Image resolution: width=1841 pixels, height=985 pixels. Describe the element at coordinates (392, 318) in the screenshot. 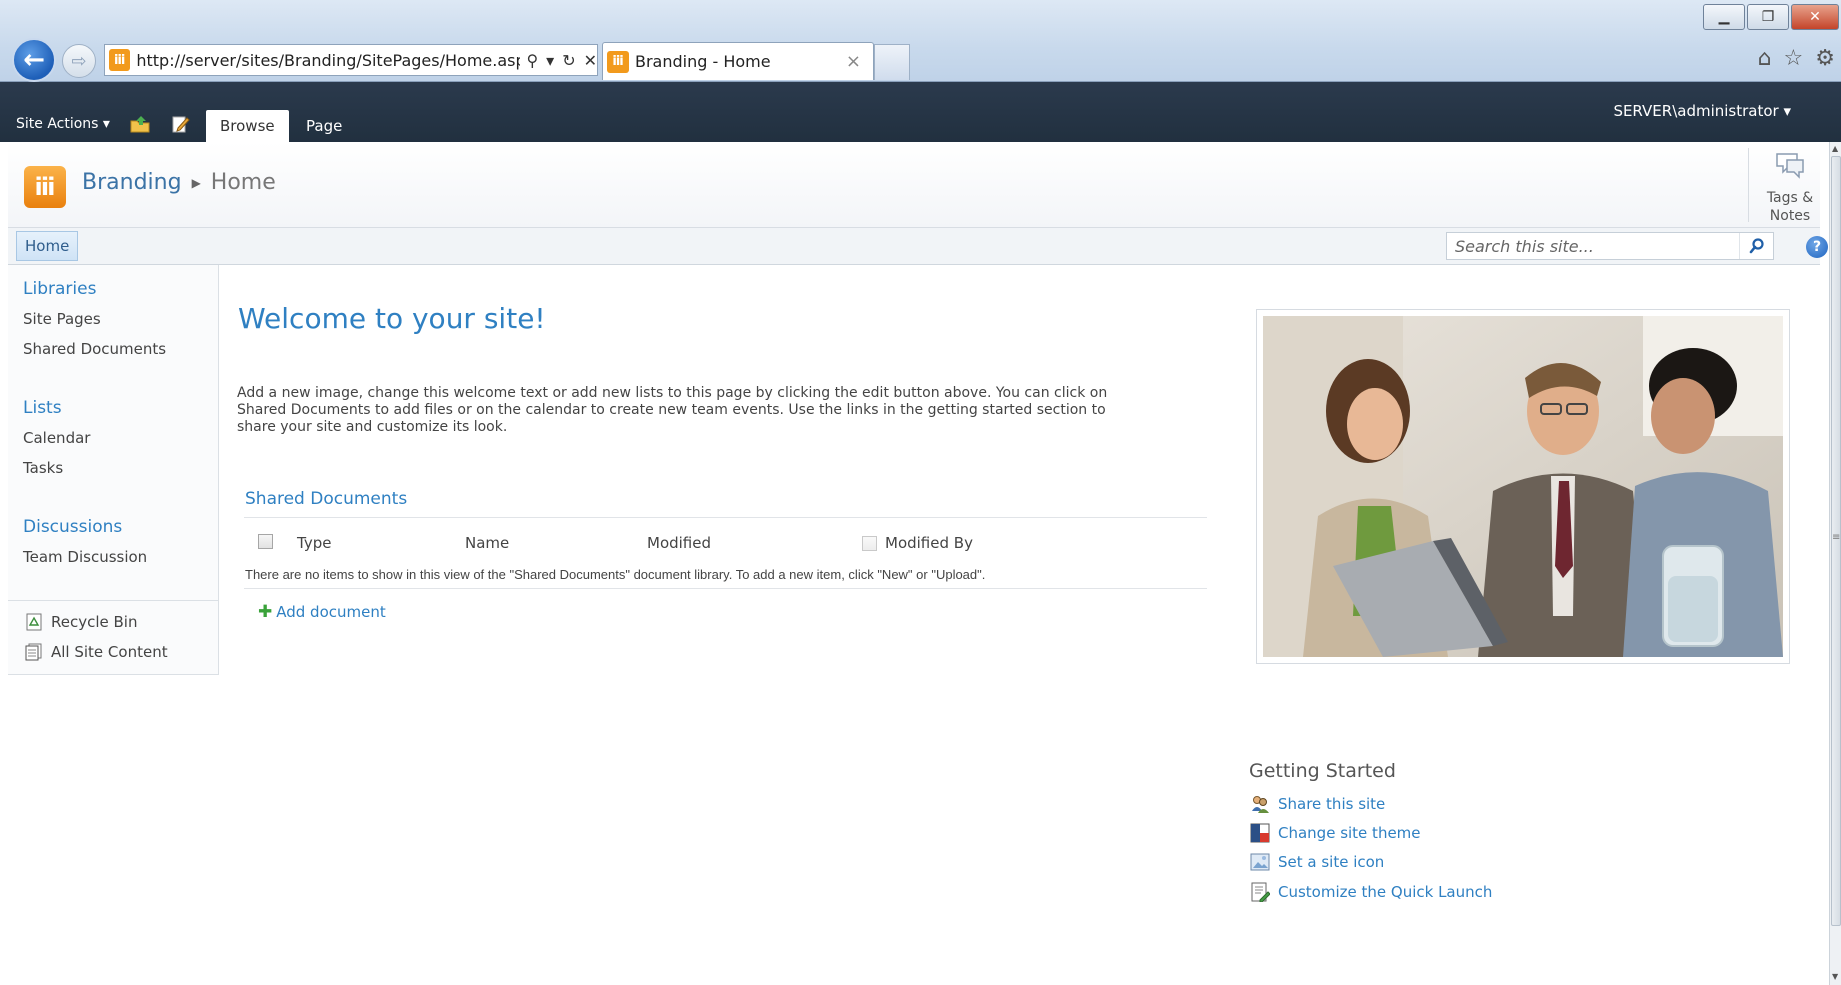

I see `page-title: Welcome to your site!` at that location.